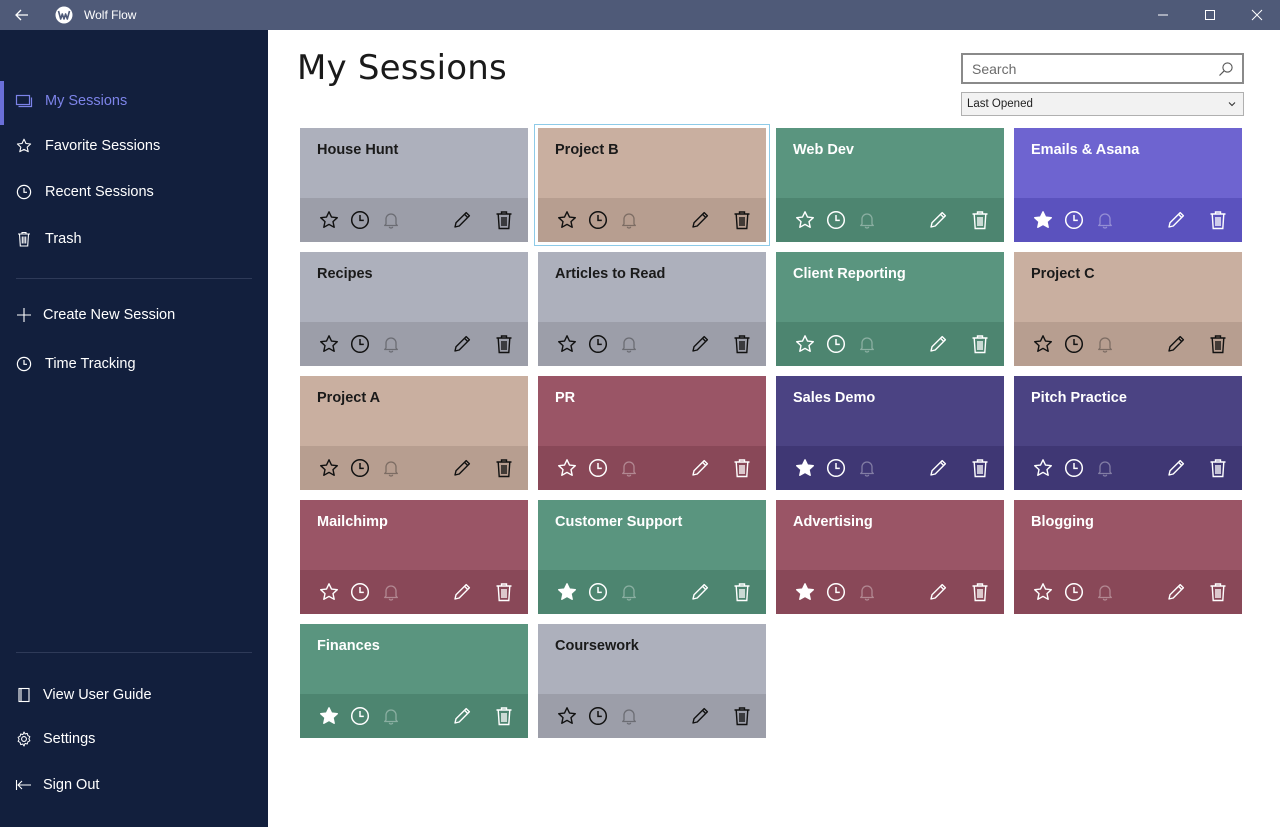 Image resolution: width=1280 pixels, height=827 pixels. I want to click on session-card: Advertising, so click(890, 557).